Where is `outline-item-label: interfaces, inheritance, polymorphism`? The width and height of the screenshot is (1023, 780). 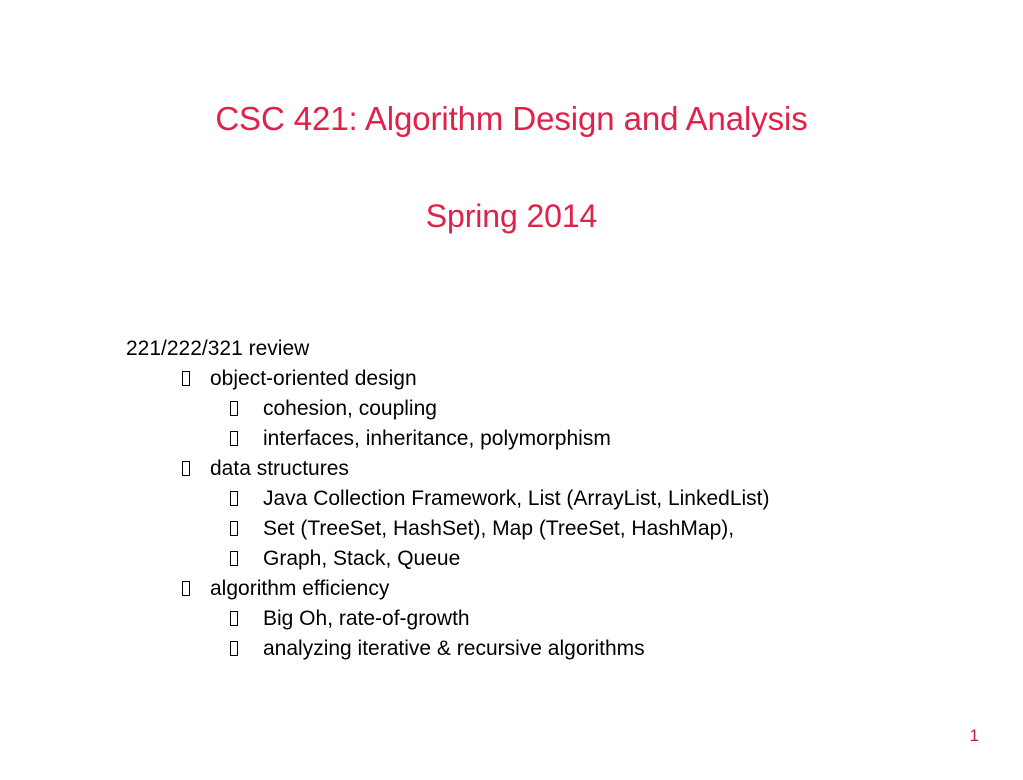
outline-item-label: interfaces, inheritance, polymorphism is located at coordinates (437, 438).